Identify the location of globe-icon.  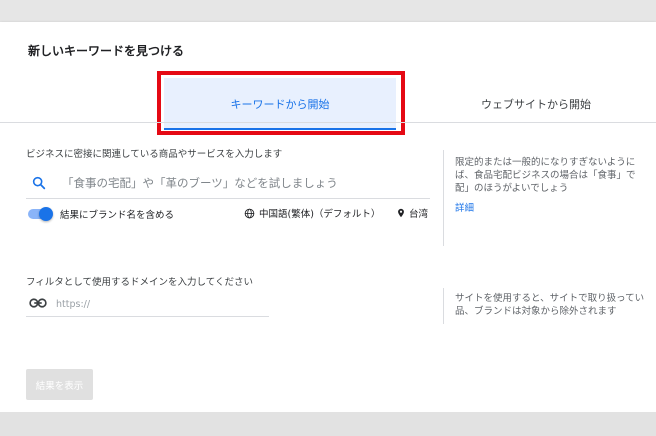
(249, 213).